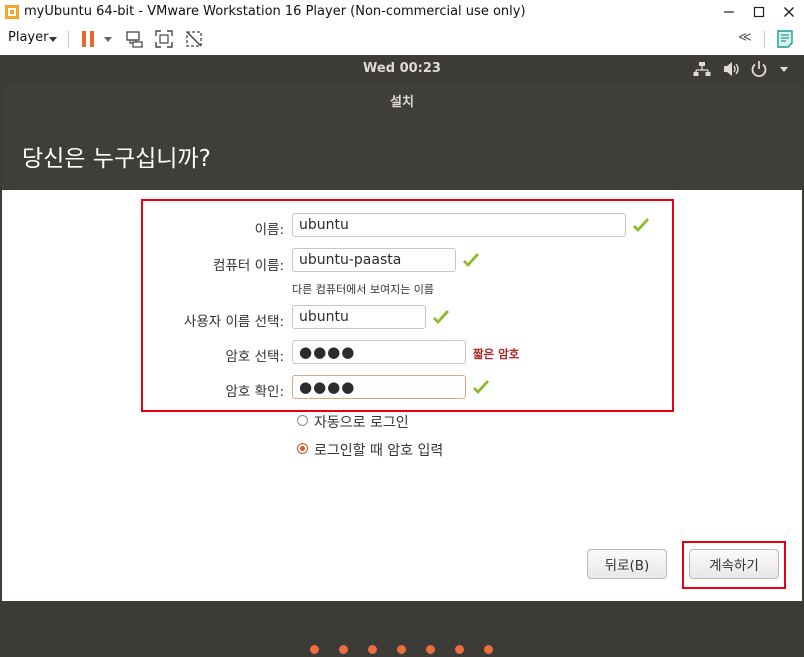  Describe the element at coordinates (759, 69) in the screenshot. I see `power-icon` at that location.